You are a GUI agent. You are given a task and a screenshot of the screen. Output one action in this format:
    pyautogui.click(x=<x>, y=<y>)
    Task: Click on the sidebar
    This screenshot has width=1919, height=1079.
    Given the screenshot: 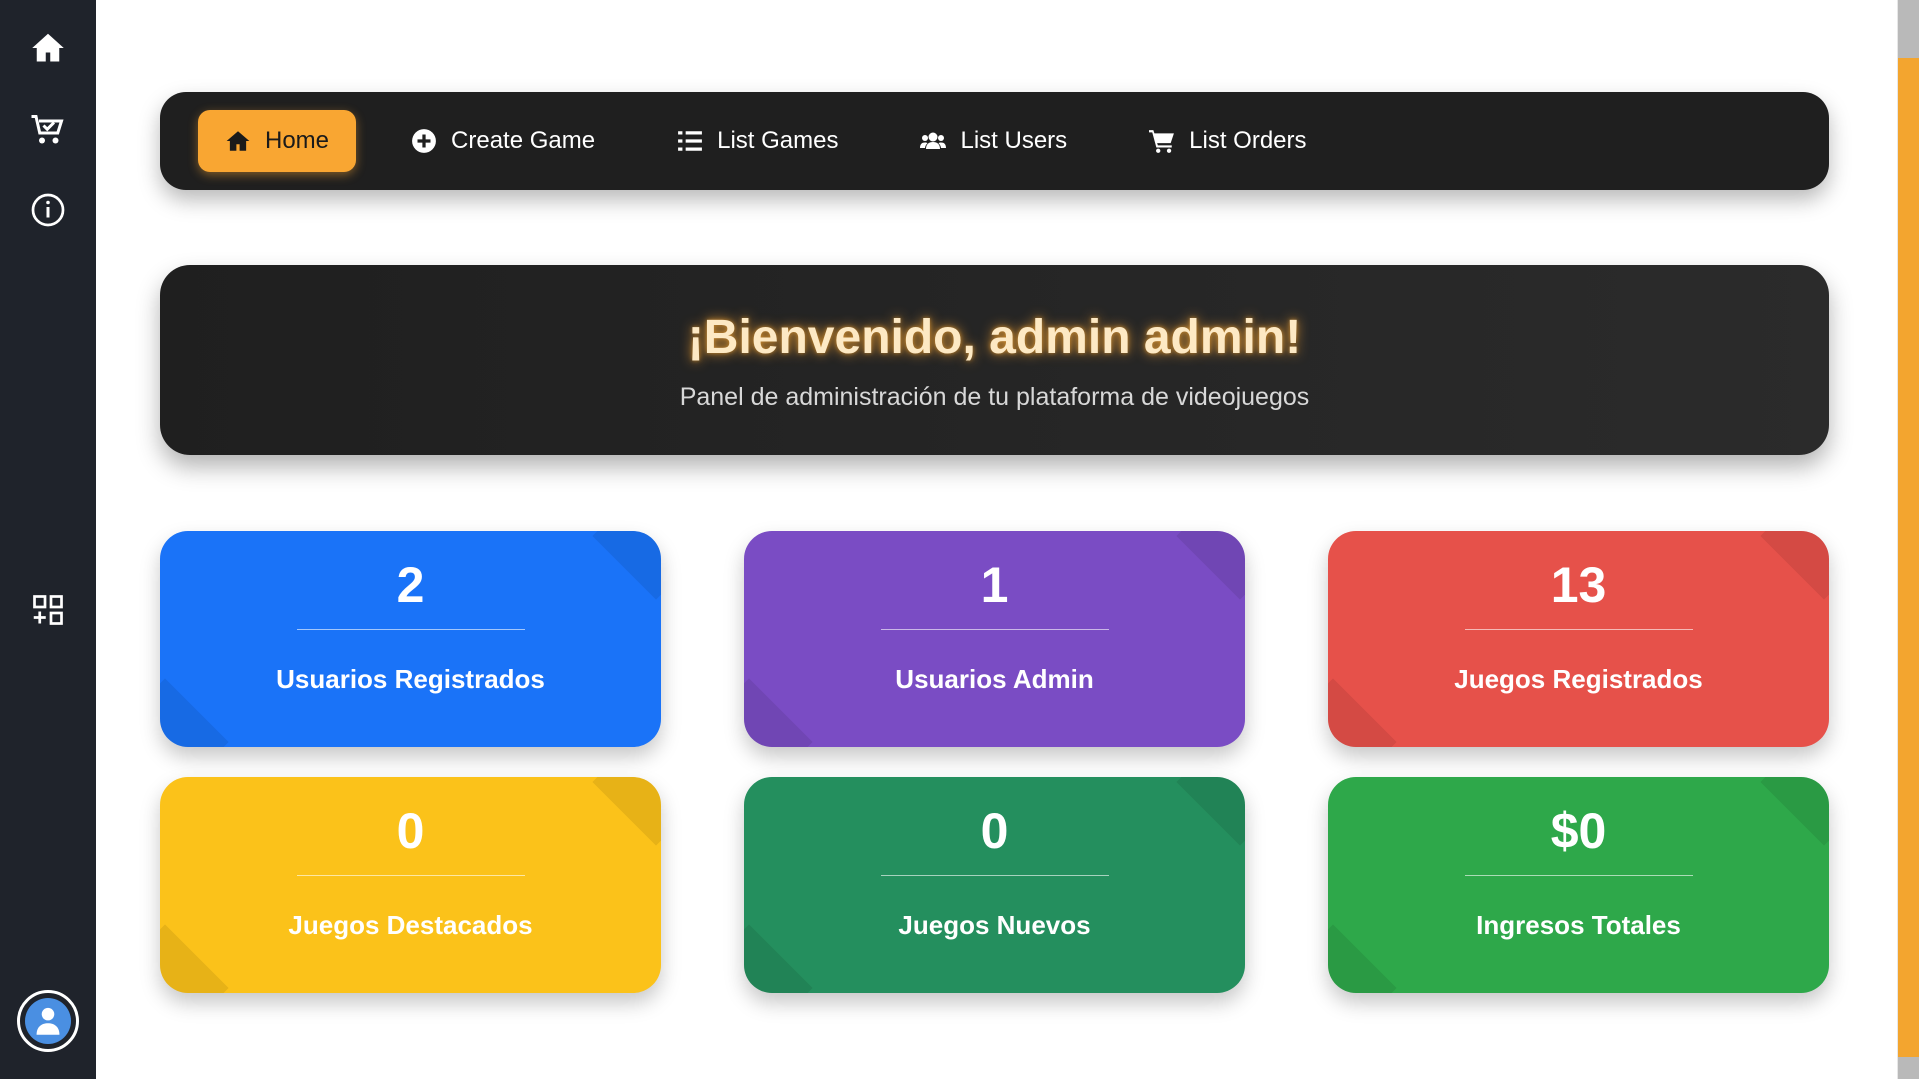 What is the action you would take?
    pyautogui.click(x=48, y=539)
    